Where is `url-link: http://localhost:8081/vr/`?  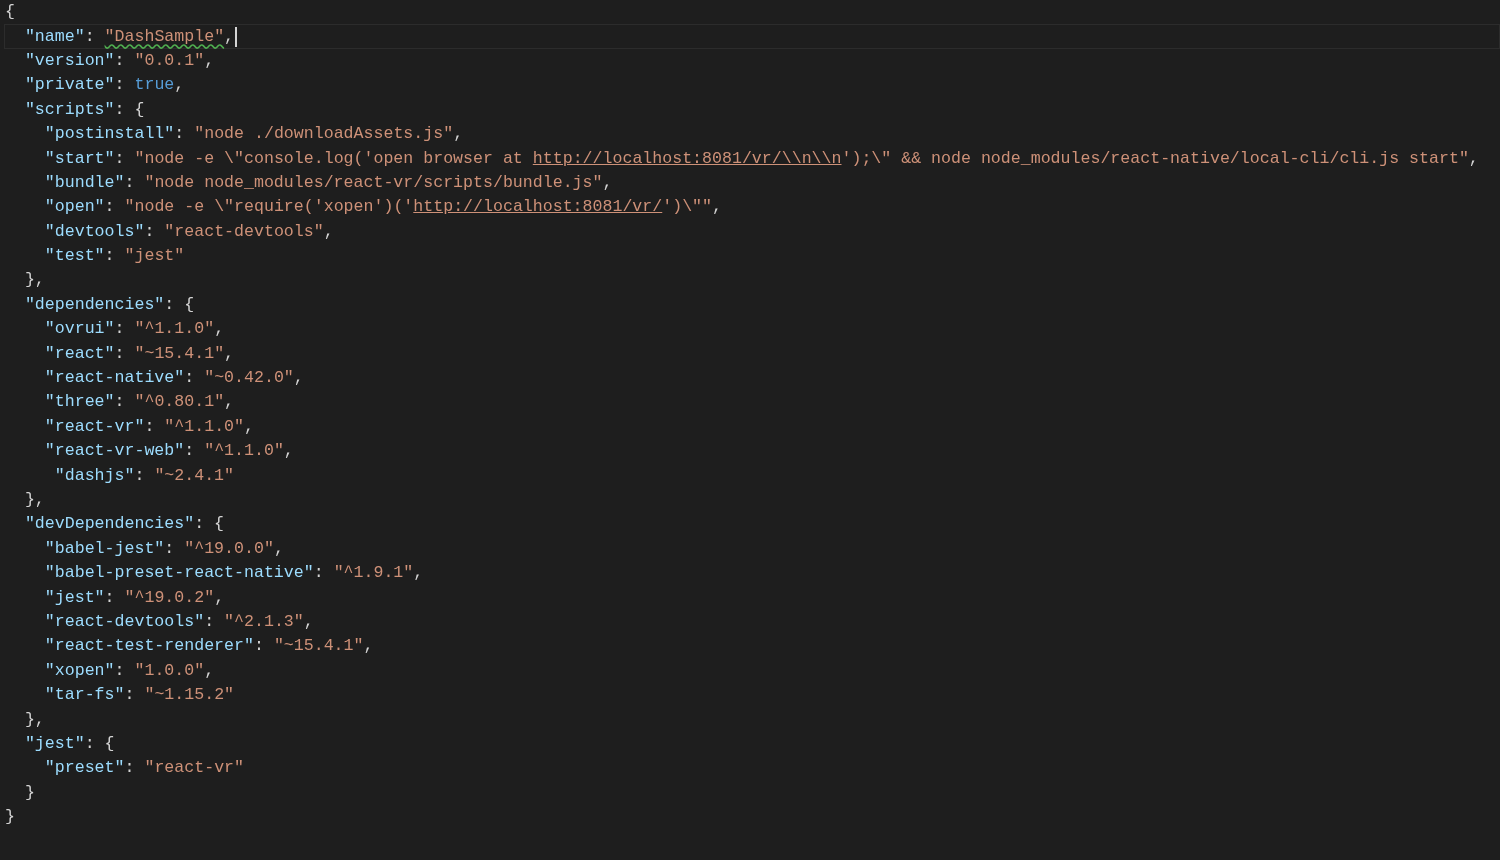
url-link: http://localhost:8081/vr/ is located at coordinates (538, 207).